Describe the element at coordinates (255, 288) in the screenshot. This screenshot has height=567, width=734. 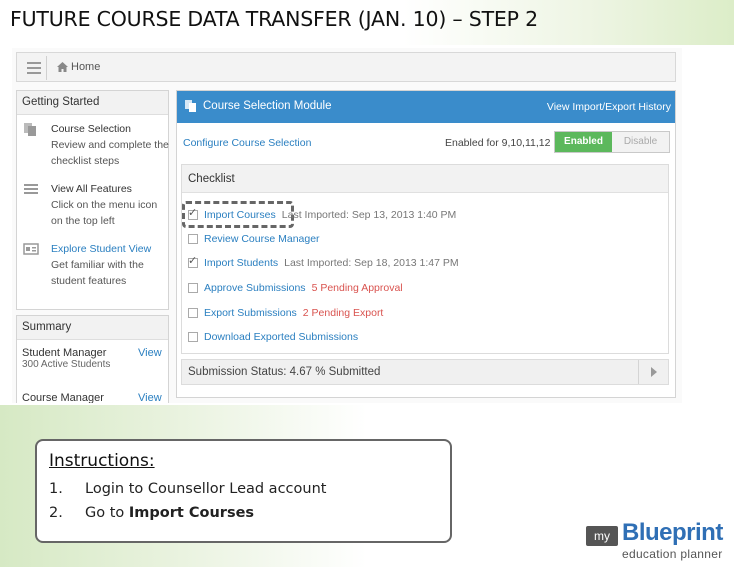
I see `checklist-link: Approve Submissions` at that location.